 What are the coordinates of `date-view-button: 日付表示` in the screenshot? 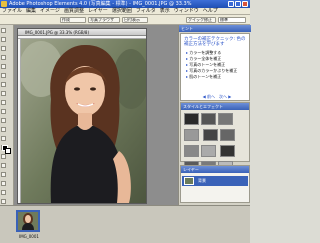 It's located at (135, 20).